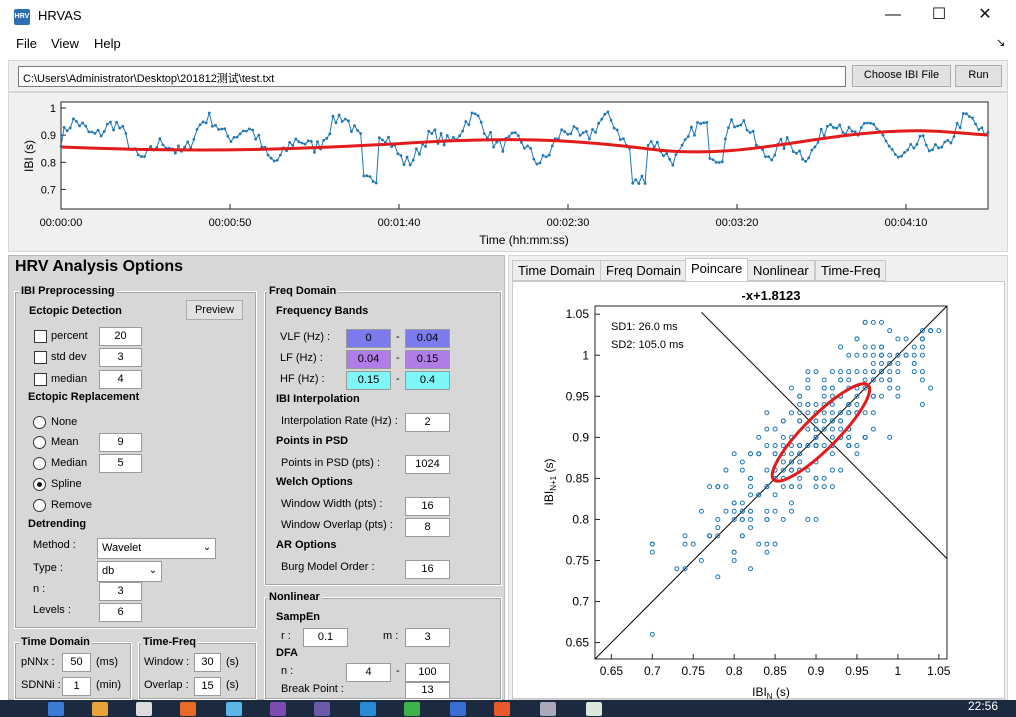  Describe the element at coordinates (368, 672) in the screenshot. I see `dfa-n-low-field: 4` at that location.